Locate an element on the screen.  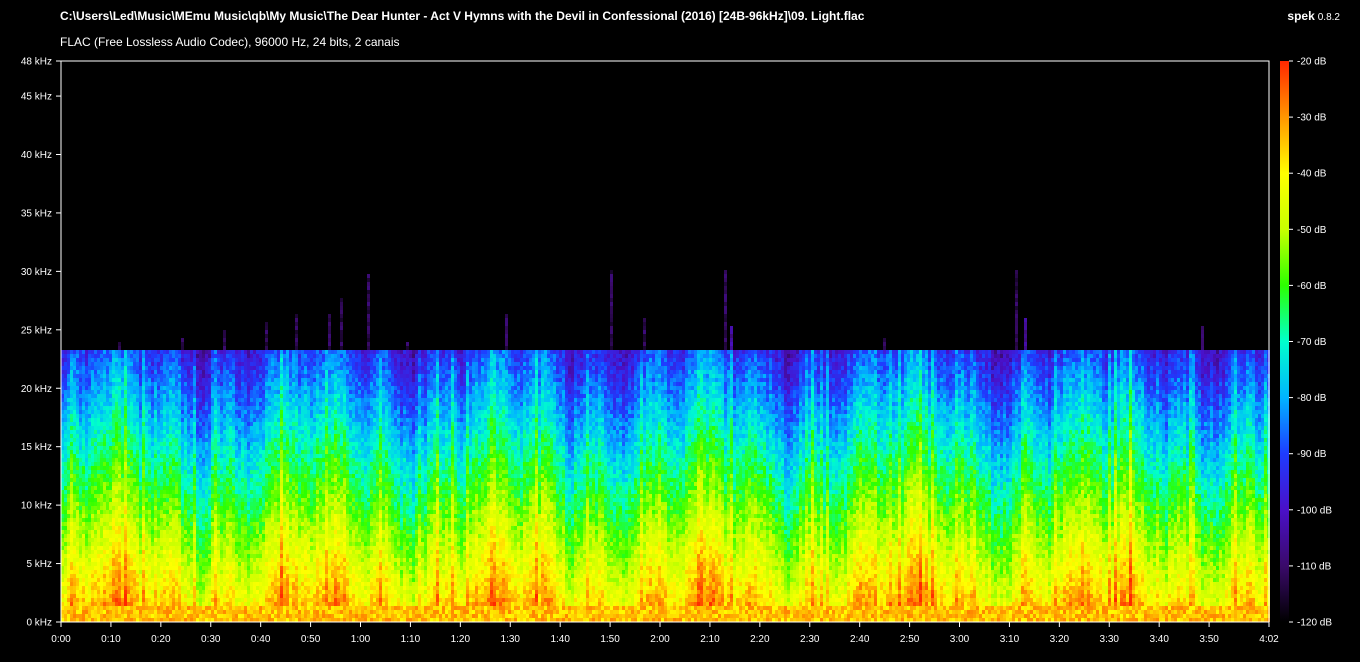
y-tick-label: 40 kHz is located at coordinates (36, 155).